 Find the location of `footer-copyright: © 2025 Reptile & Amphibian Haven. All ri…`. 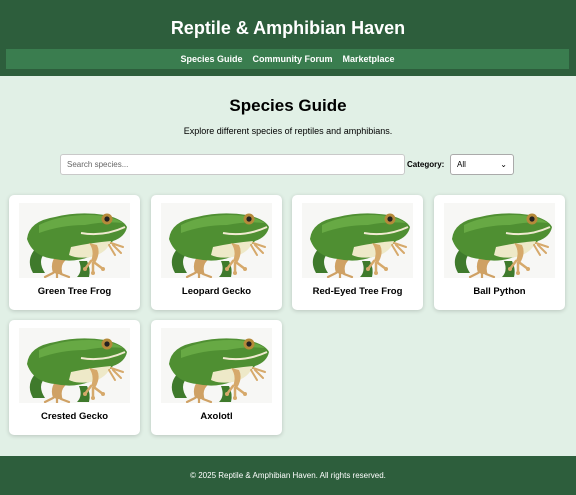

footer-copyright: © 2025 Reptile & Amphibian Haven. All ri… is located at coordinates (288, 475).